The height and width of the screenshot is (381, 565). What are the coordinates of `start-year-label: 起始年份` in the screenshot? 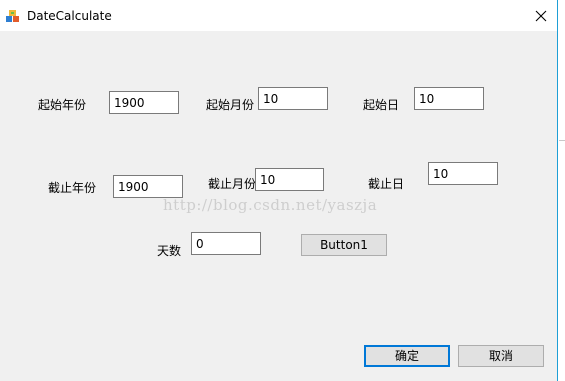 It's located at (62, 105).